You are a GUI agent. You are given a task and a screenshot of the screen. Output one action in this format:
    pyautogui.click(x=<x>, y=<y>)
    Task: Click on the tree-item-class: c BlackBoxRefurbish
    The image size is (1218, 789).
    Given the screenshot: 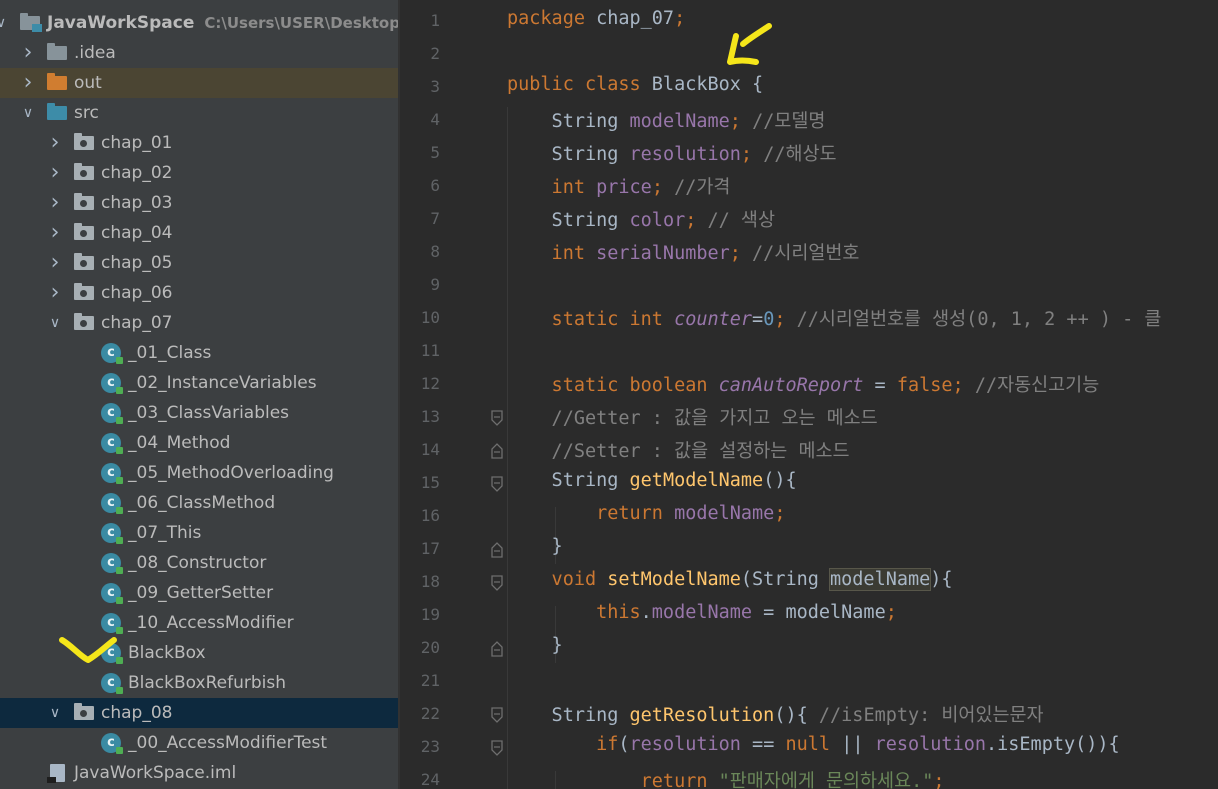 What is the action you would take?
    pyautogui.click(x=199, y=683)
    